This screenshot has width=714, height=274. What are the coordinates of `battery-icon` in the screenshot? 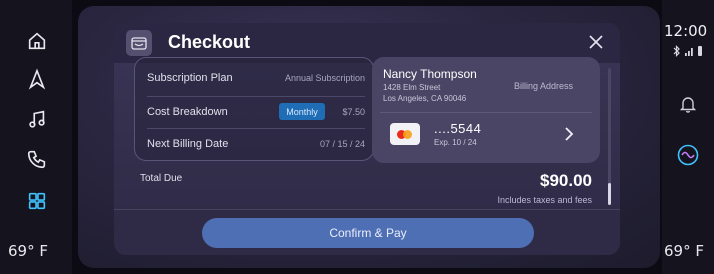 It's located at (700, 51).